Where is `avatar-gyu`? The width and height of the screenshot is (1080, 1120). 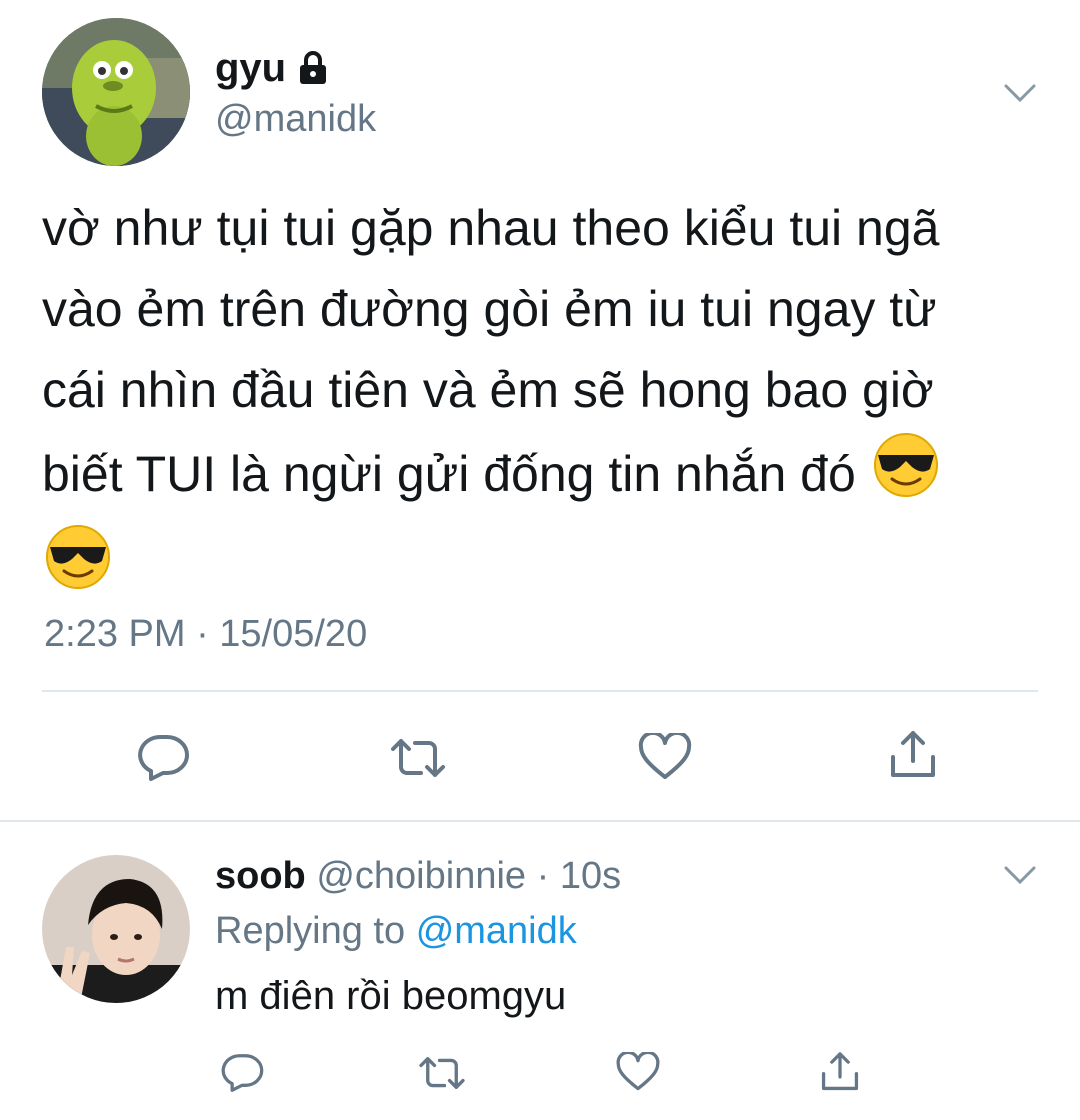 avatar-gyu is located at coordinates (116, 92).